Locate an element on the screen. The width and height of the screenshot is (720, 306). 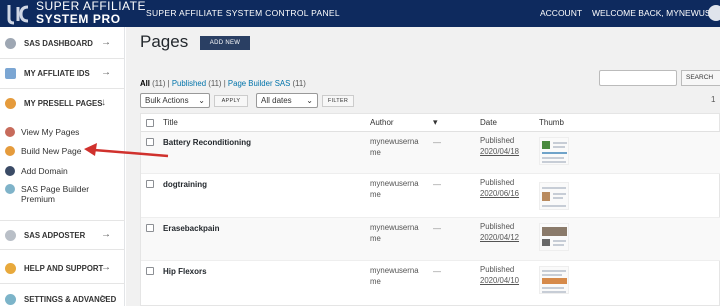
search-input is located at coordinates (638, 78).